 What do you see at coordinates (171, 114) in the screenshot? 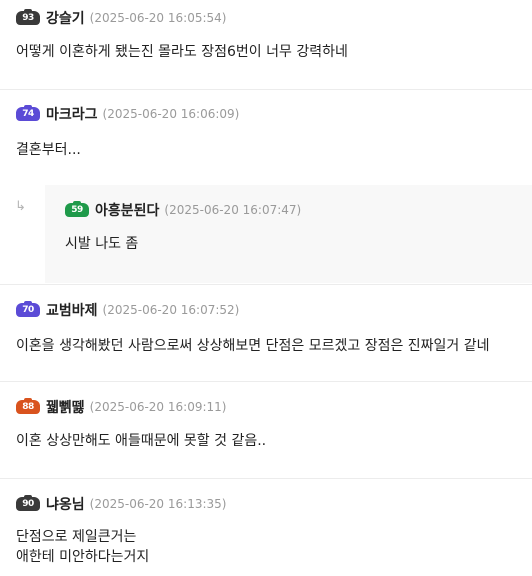
I see `comment-date: (2025-06-20 16:06:09)` at bounding box center [171, 114].